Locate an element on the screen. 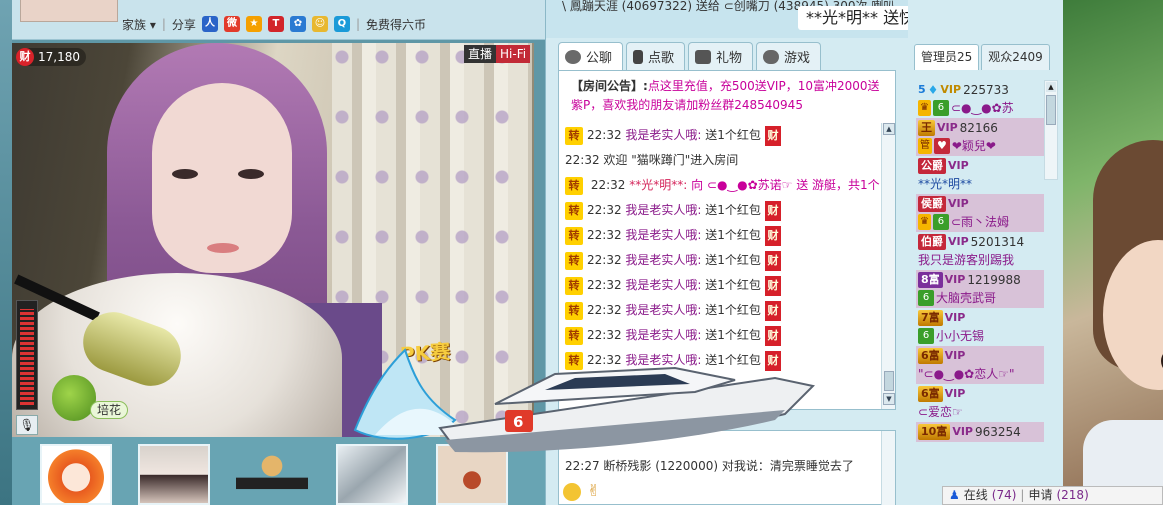  star-share-icon: ★ is located at coordinates (253, 24).